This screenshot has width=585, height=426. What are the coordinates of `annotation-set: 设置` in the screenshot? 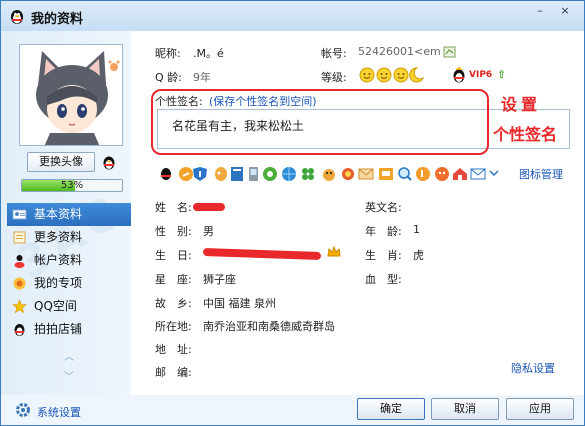 It's located at (521, 104).